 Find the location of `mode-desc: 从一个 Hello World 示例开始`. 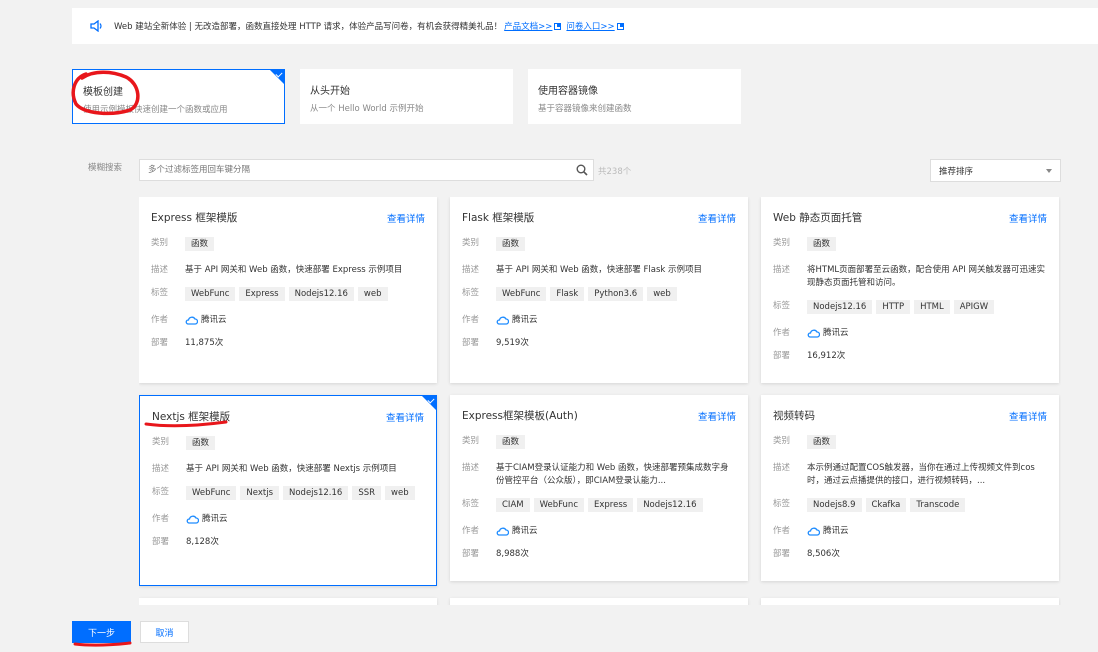

mode-desc: 从一个 Hello World 示例开始 is located at coordinates (367, 109).